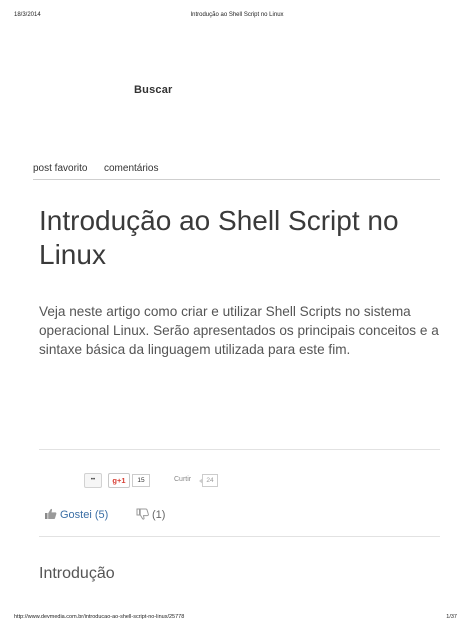  What do you see at coordinates (141, 480) in the screenshot?
I see `gplus-count: 15` at bounding box center [141, 480].